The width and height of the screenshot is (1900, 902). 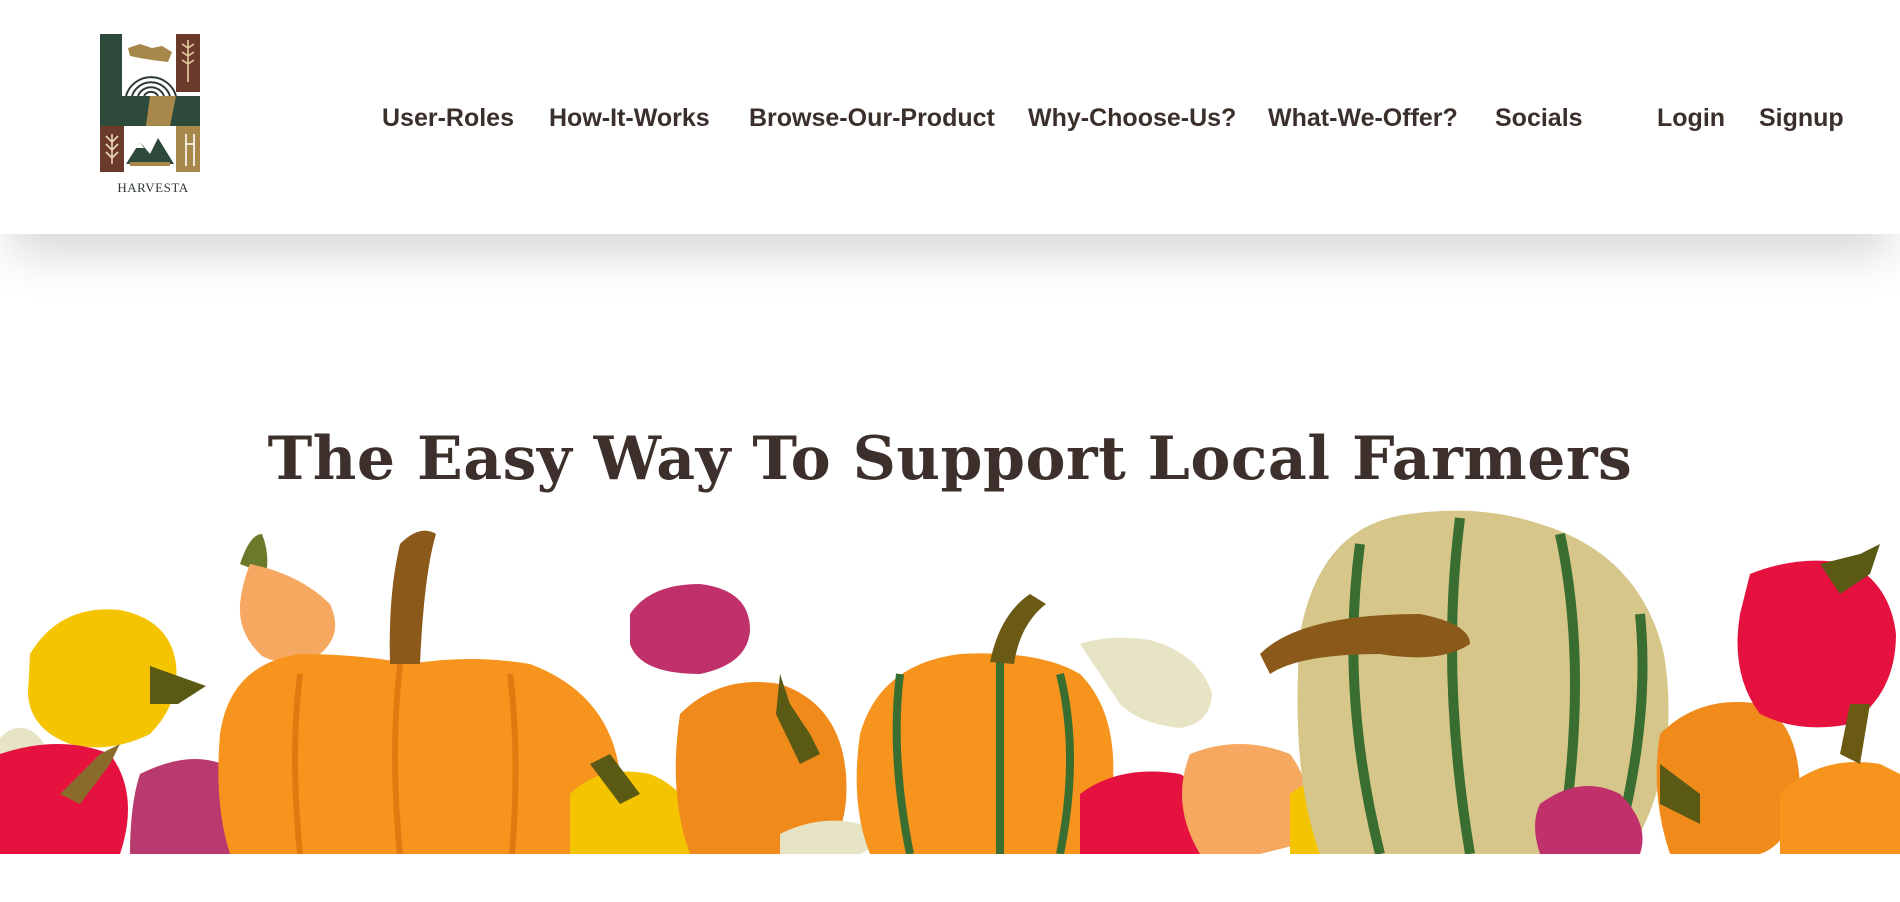 I want to click on signup-link: Signup, so click(x=1801, y=118).